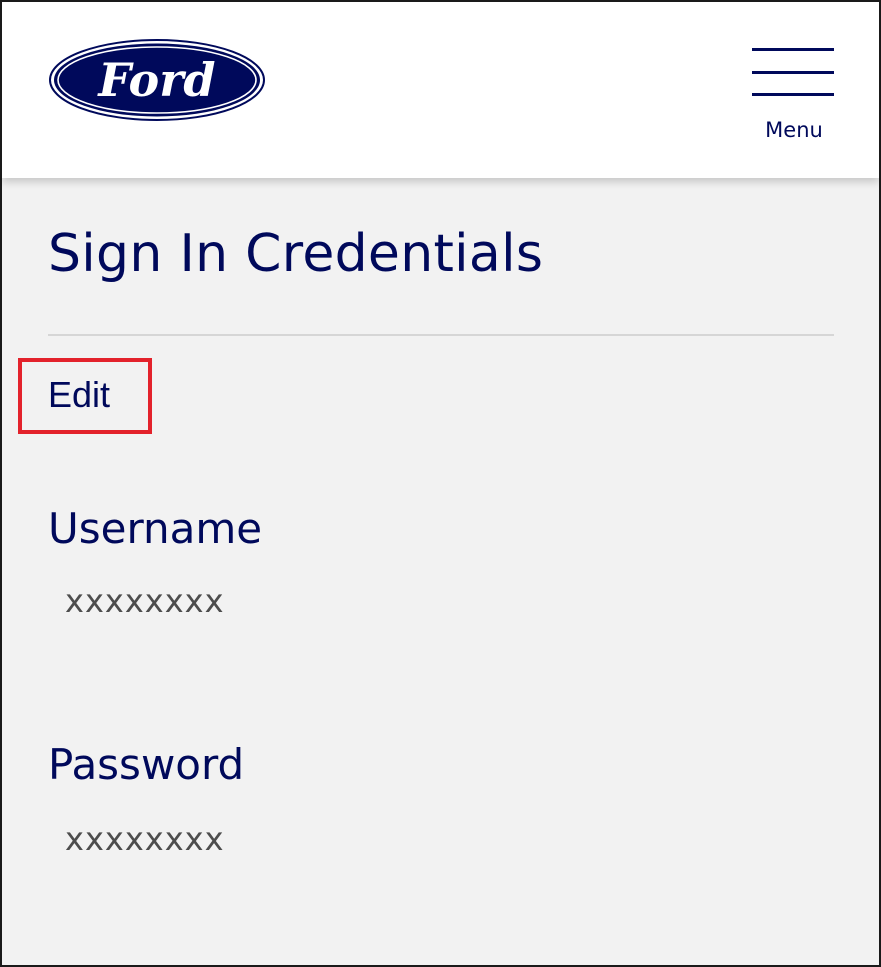 The image size is (881, 967). What do you see at coordinates (794, 130) in the screenshot?
I see `menu-label: Menu` at bounding box center [794, 130].